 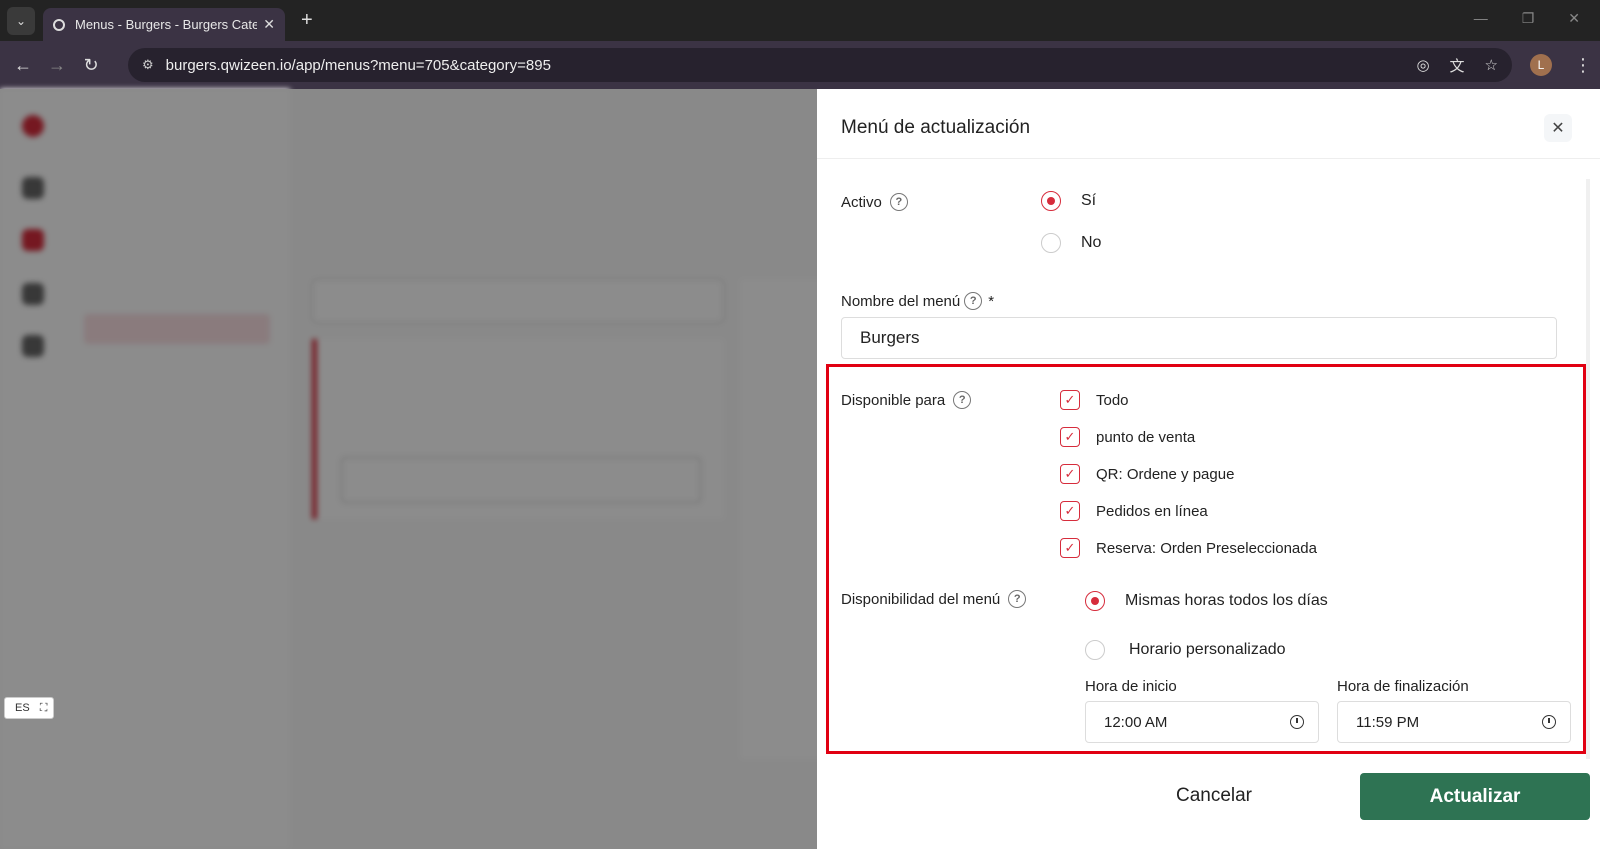 I want to click on tracking-protection-icon: ◎, so click(x=1422, y=65).